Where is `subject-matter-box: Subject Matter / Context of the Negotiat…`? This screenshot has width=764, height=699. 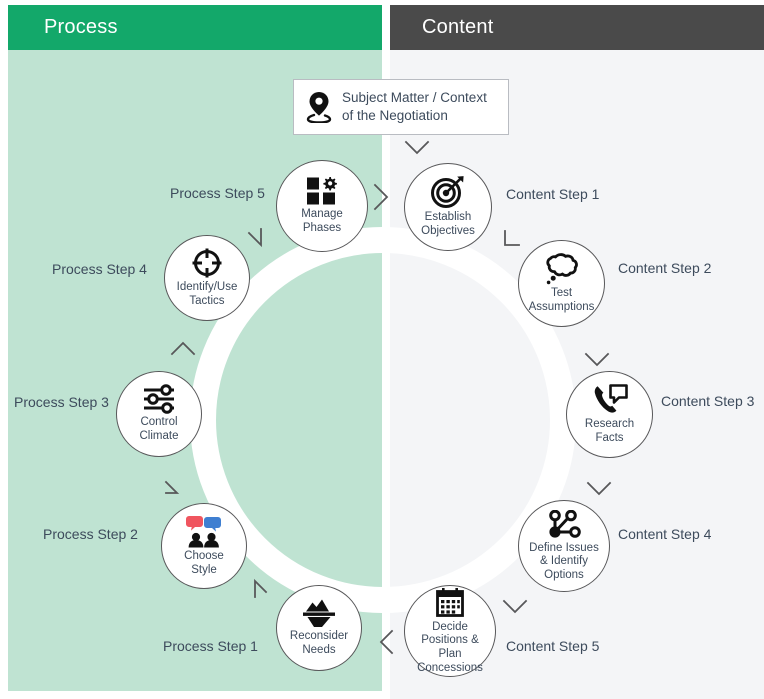 subject-matter-box: Subject Matter / Context of the Negotiat… is located at coordinates (401, 107).